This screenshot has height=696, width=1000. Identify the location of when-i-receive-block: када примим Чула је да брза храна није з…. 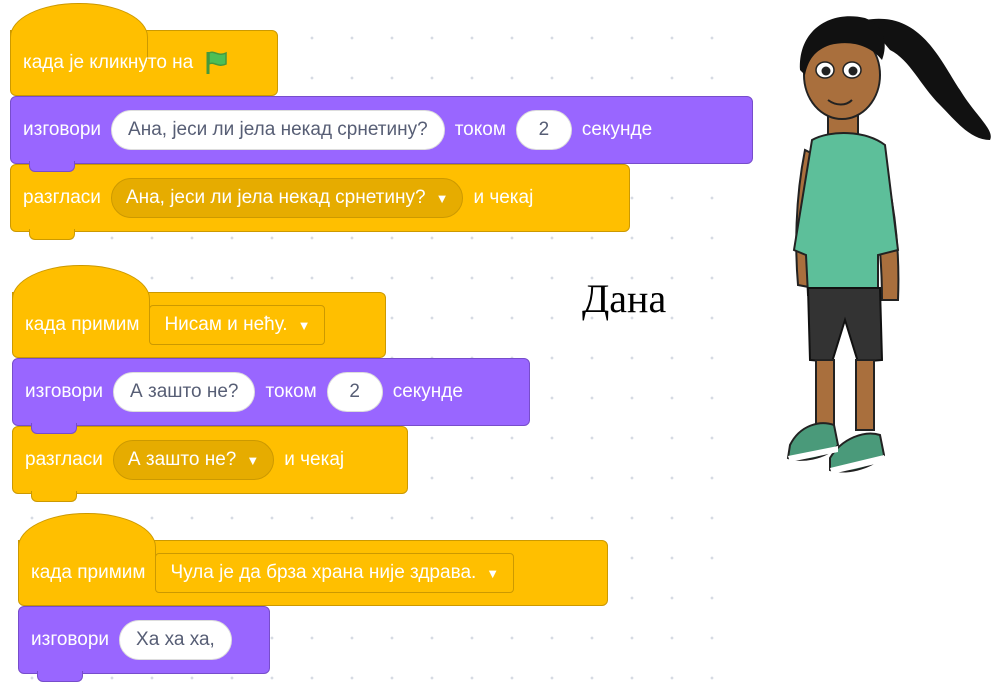
(313, 559).